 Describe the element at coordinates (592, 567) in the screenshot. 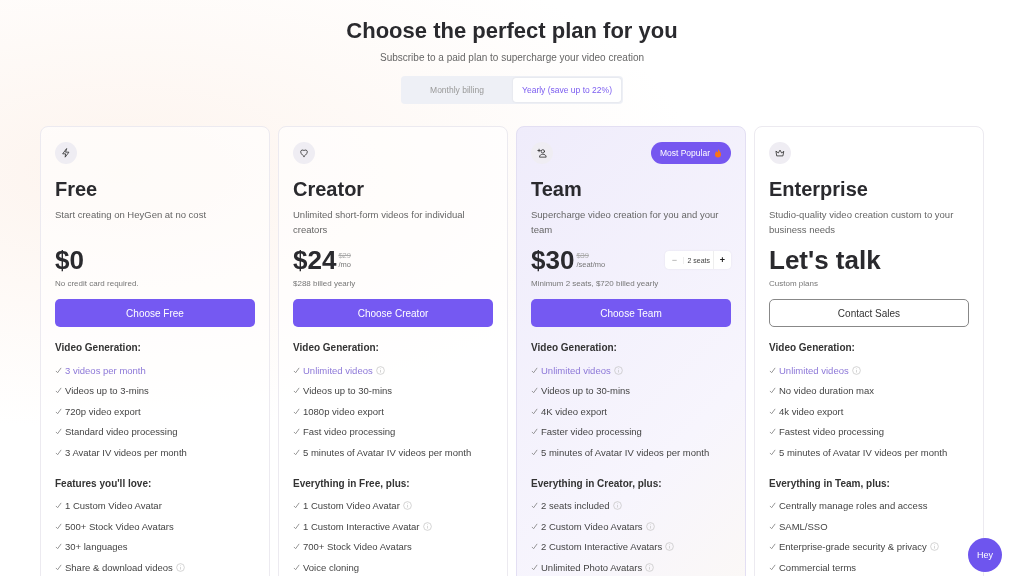

I see `feature-text: Unlimited Photo Avatars` at that location.